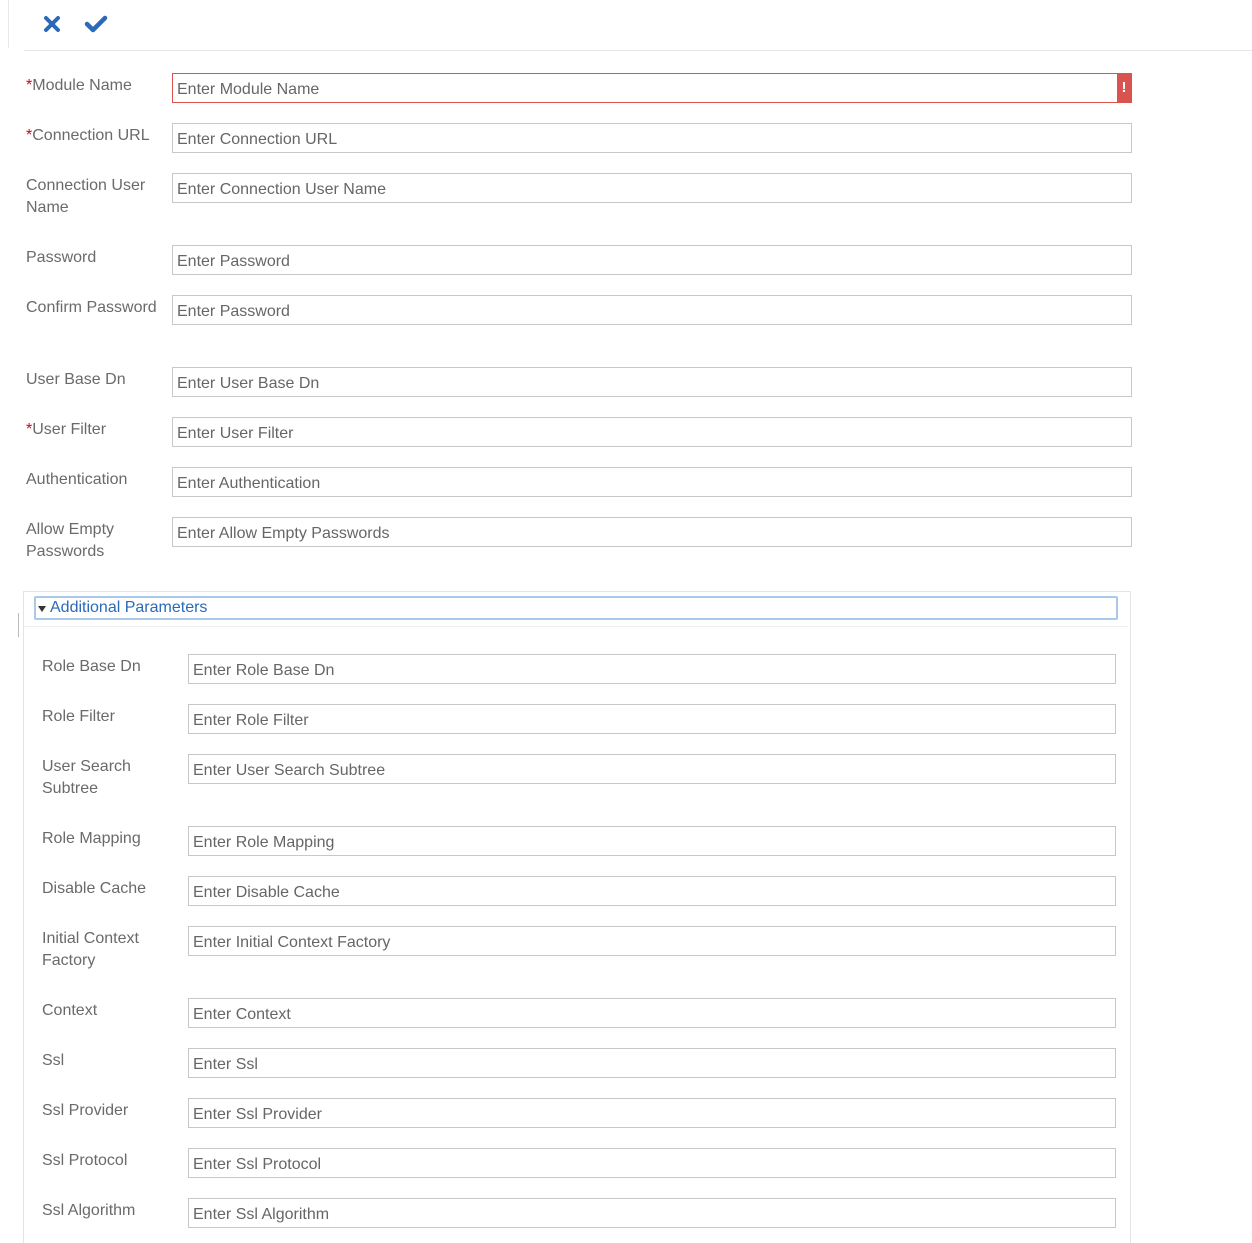 This screenshot has height=1243, width=1252. Describe the element at coordinates (114, 1061) in the screenshot. I see `ssl-label: Ssl` at that location.